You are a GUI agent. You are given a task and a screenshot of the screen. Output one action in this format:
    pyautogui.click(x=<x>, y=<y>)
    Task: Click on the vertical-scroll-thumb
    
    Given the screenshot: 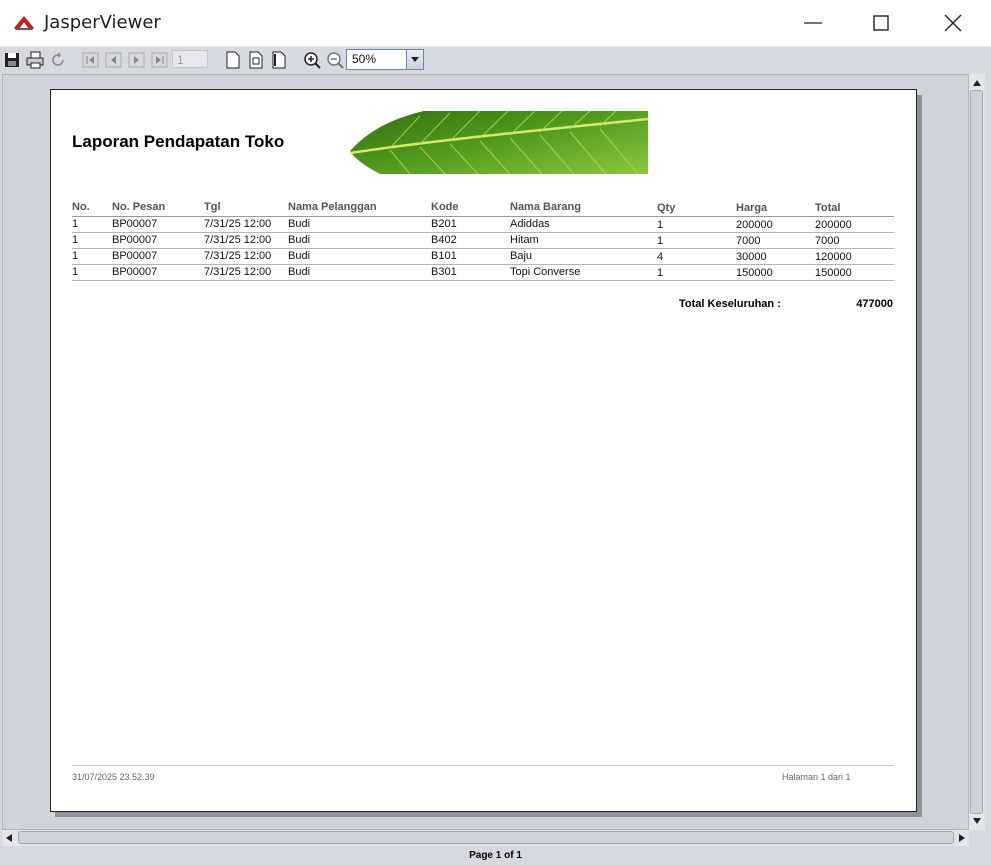 What is the action you would take?
    pyautogui.click(x=976, y=452)
    